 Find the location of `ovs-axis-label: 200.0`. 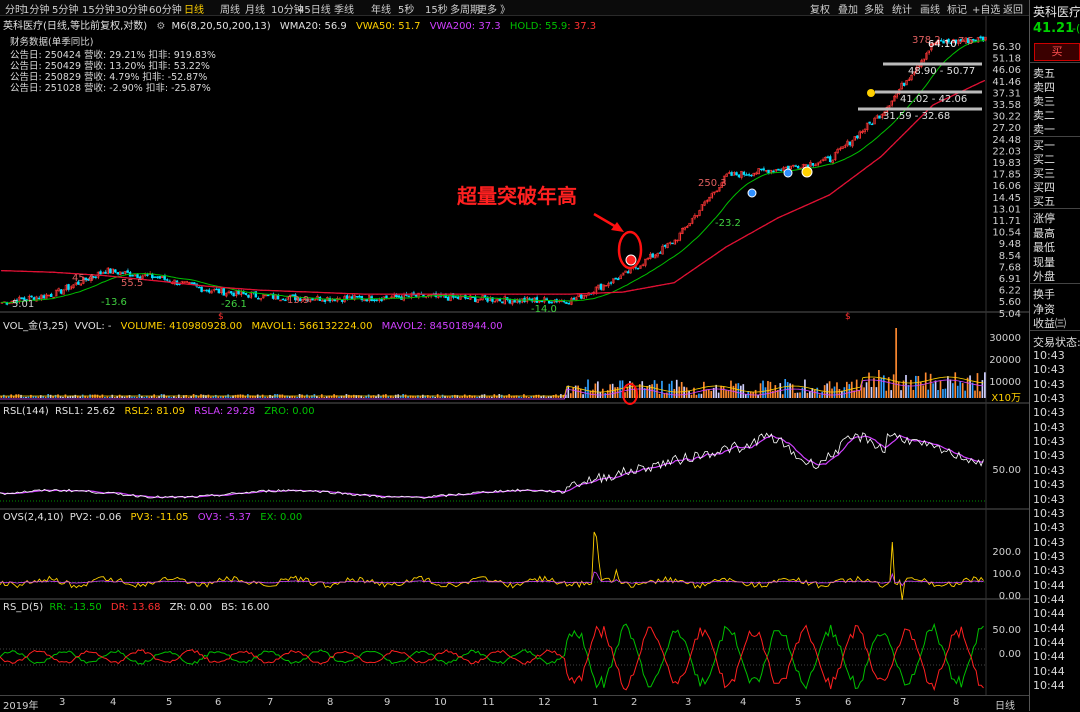

ovs-axis-label: 200.0 is located at coordinates (1006, 552).